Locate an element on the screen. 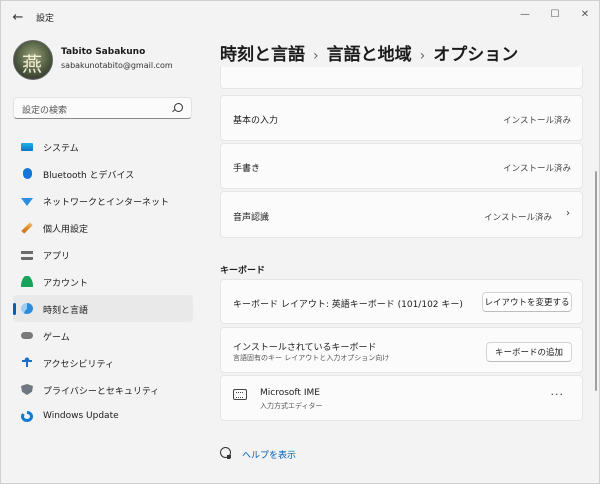 This screenshot has width=600, height=484. minimize-button: — is located at coordinates (525, 14).